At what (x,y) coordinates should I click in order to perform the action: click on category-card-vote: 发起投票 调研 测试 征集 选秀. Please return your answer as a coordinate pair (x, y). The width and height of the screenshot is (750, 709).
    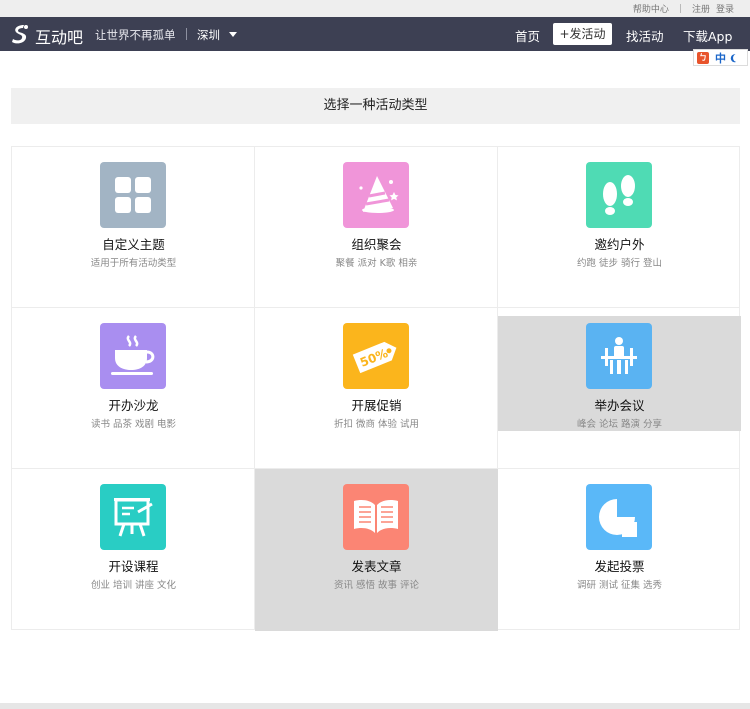
    Looking at the image, I should click on (619, 549).